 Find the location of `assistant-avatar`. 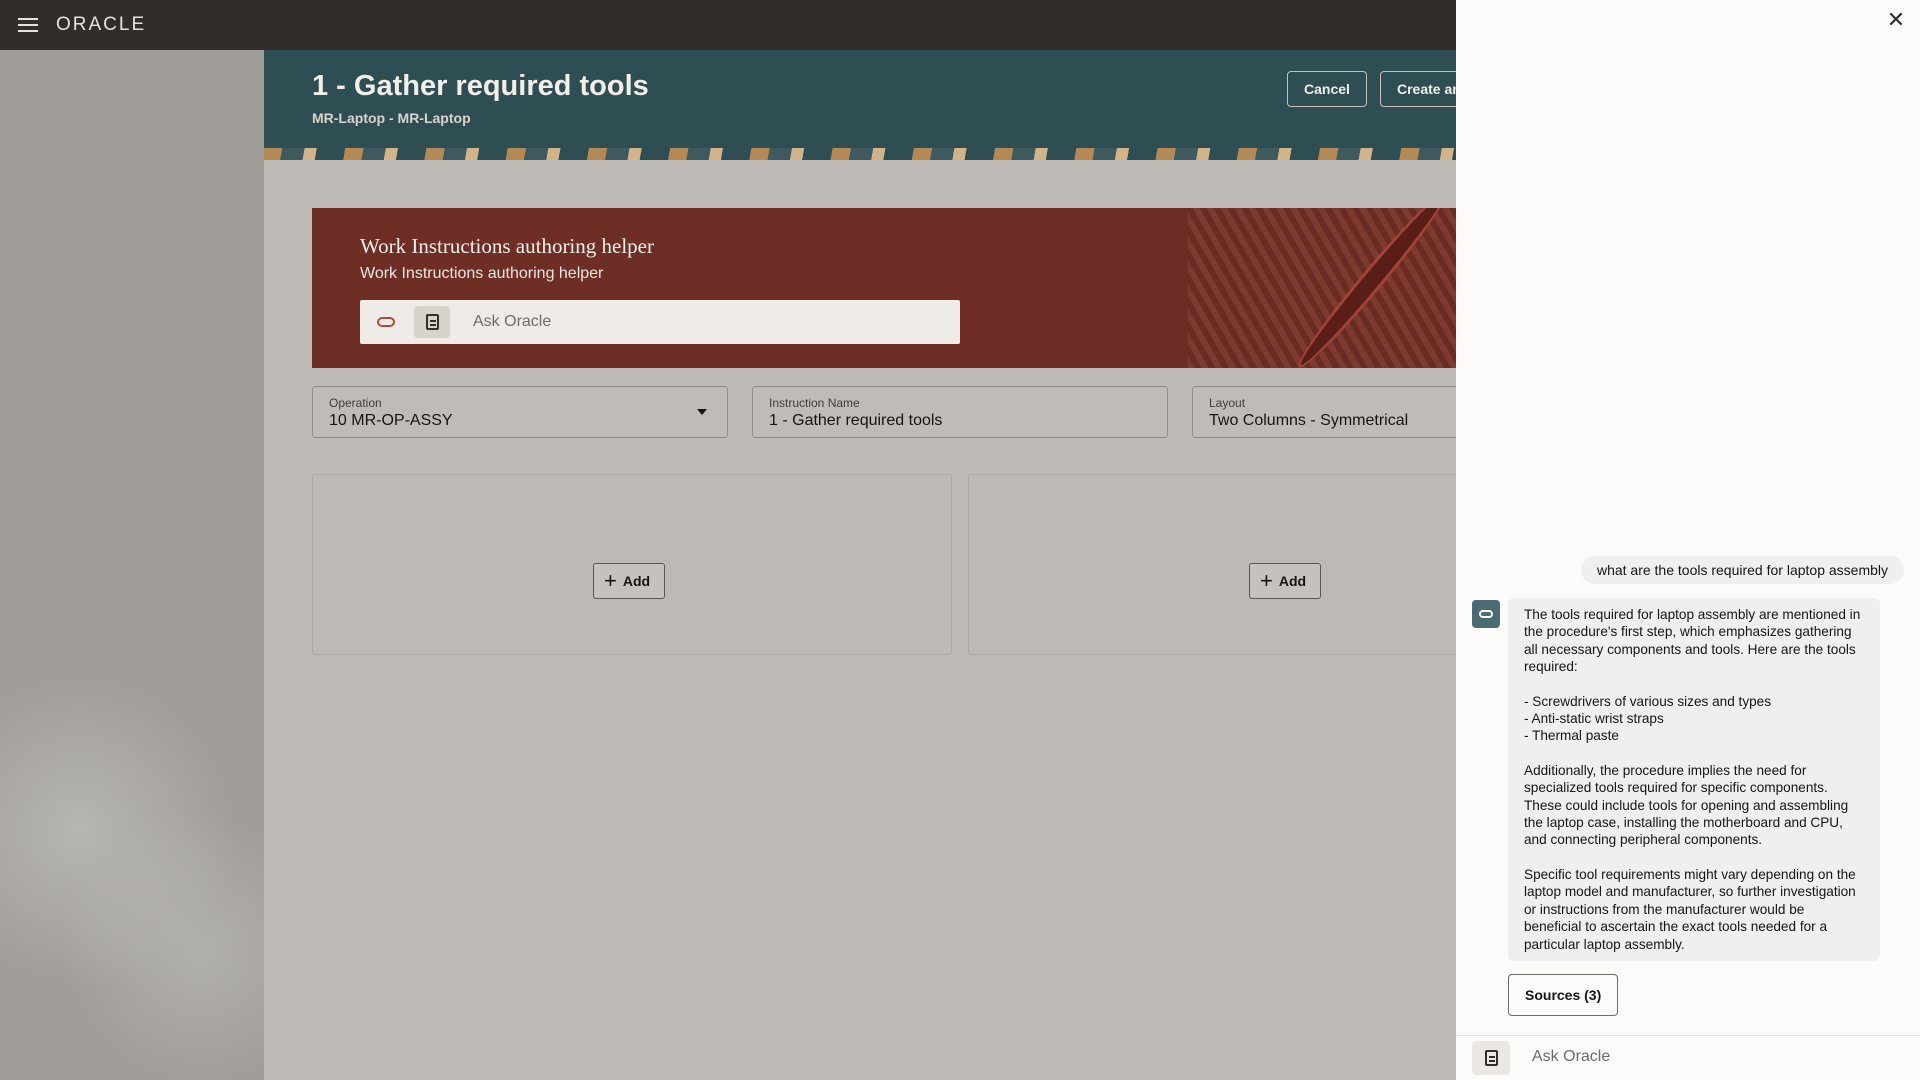

assistant-avatar is located at coordinates (1486, 614).